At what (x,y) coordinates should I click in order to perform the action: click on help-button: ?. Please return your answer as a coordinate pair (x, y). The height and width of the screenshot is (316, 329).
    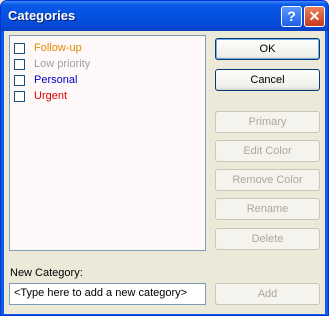
    Looking at the image, I should click on (291, 16).